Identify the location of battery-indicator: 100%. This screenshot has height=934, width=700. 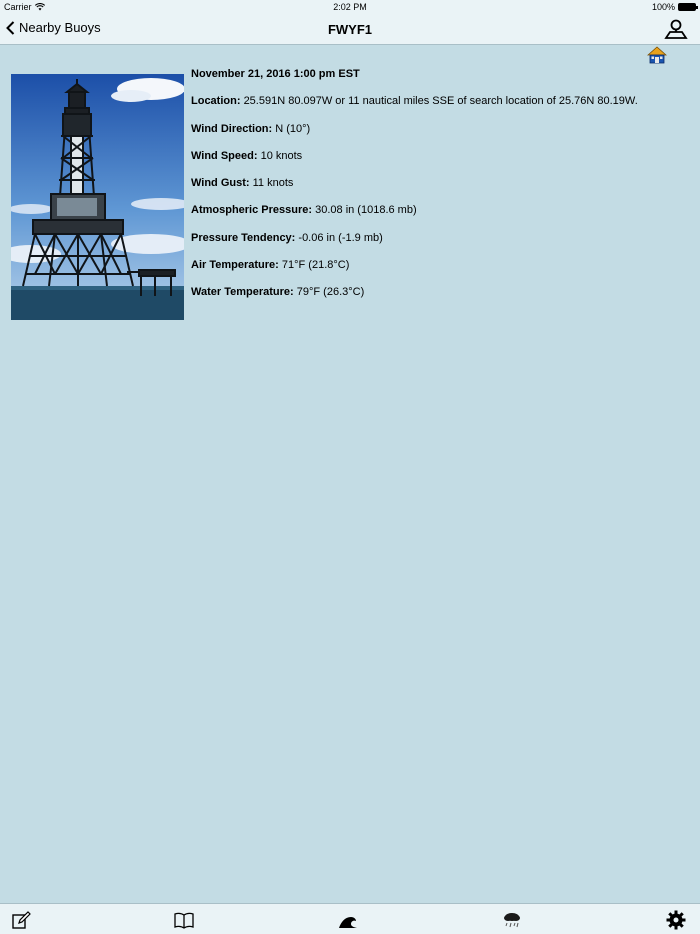
(674, 7).